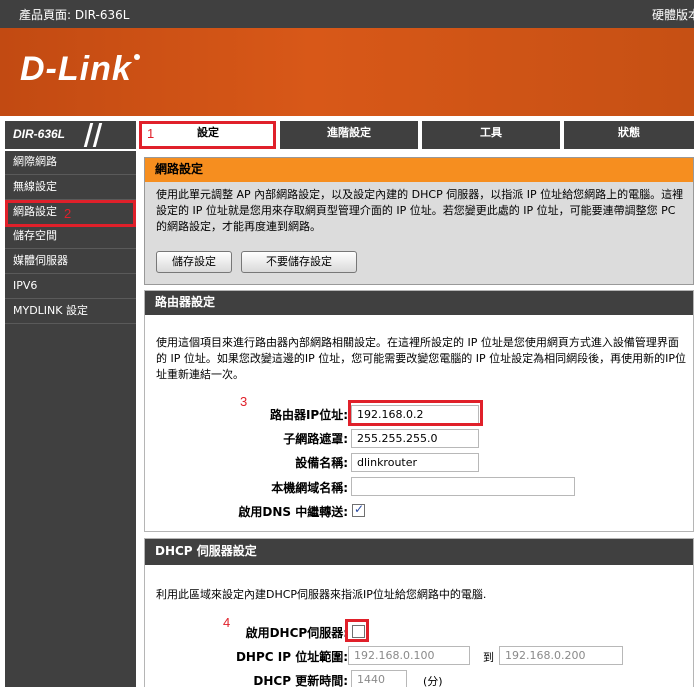 Image resolution: width=694 pixels, height=687 pixels. I want to click on dhcp-range-end-input: 192.168.0.200, so click(561, 655).